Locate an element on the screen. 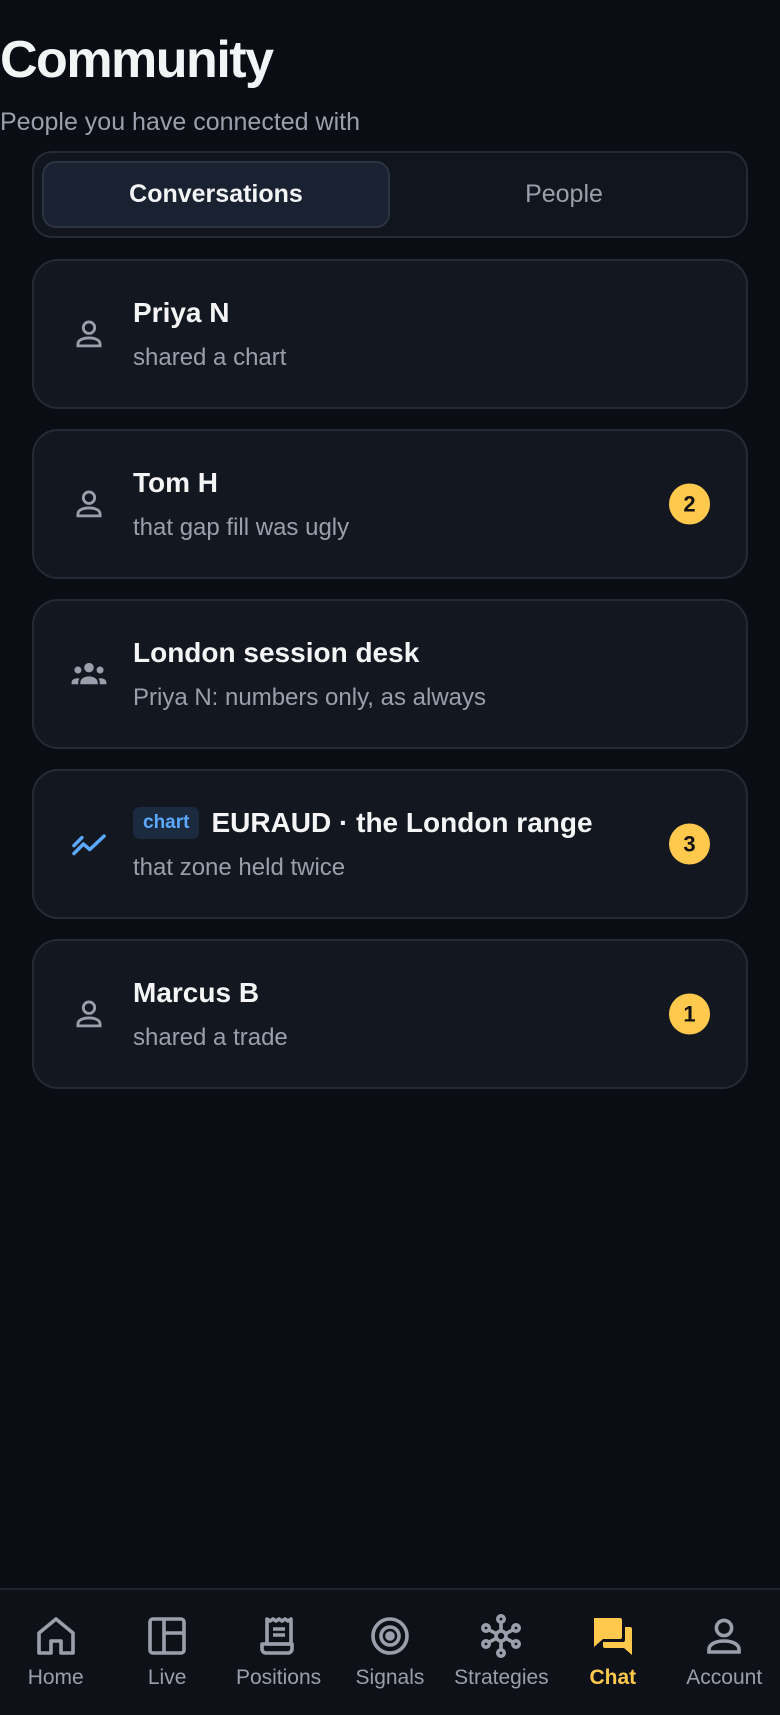  tab-people: People is located at coordinates (564, 194).